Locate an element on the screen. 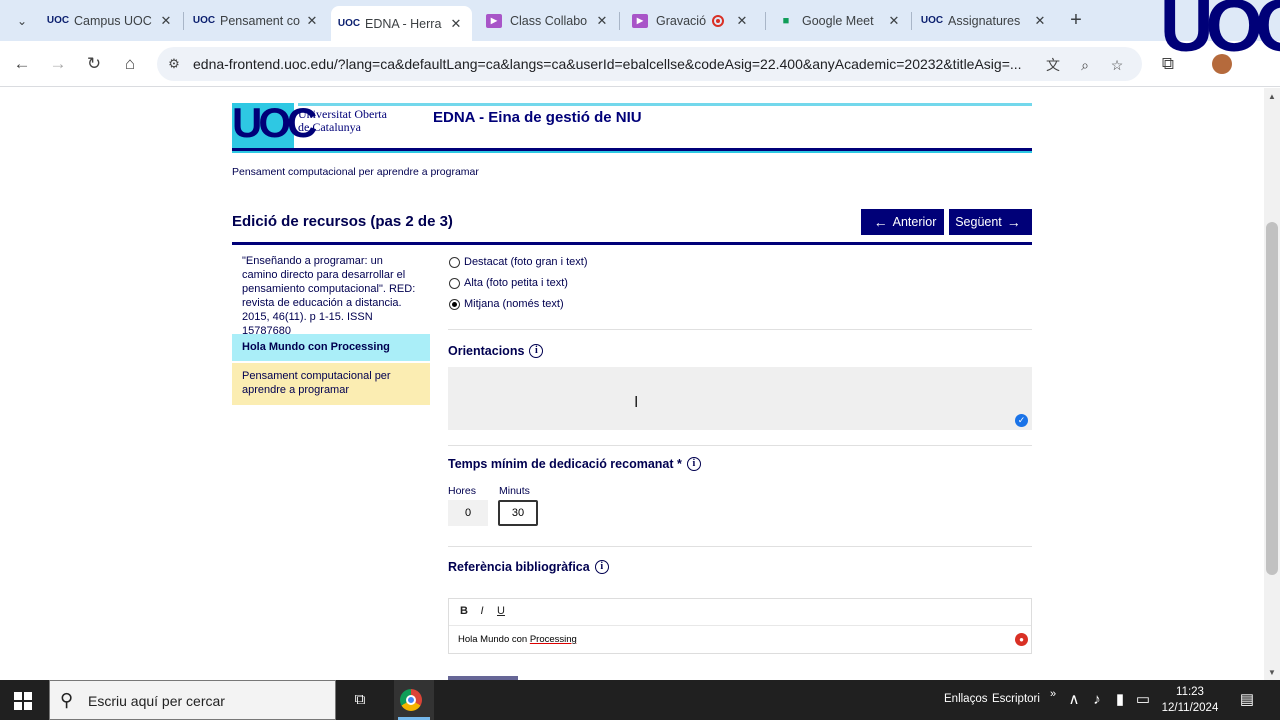  back-icon: ← is located at coordinates (22, 64).